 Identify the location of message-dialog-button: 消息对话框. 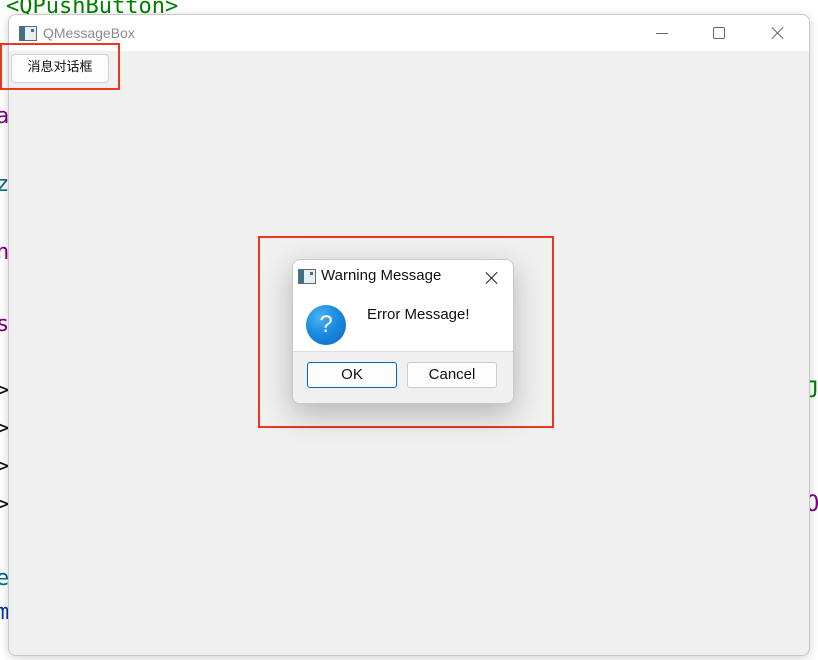
(60, 68).